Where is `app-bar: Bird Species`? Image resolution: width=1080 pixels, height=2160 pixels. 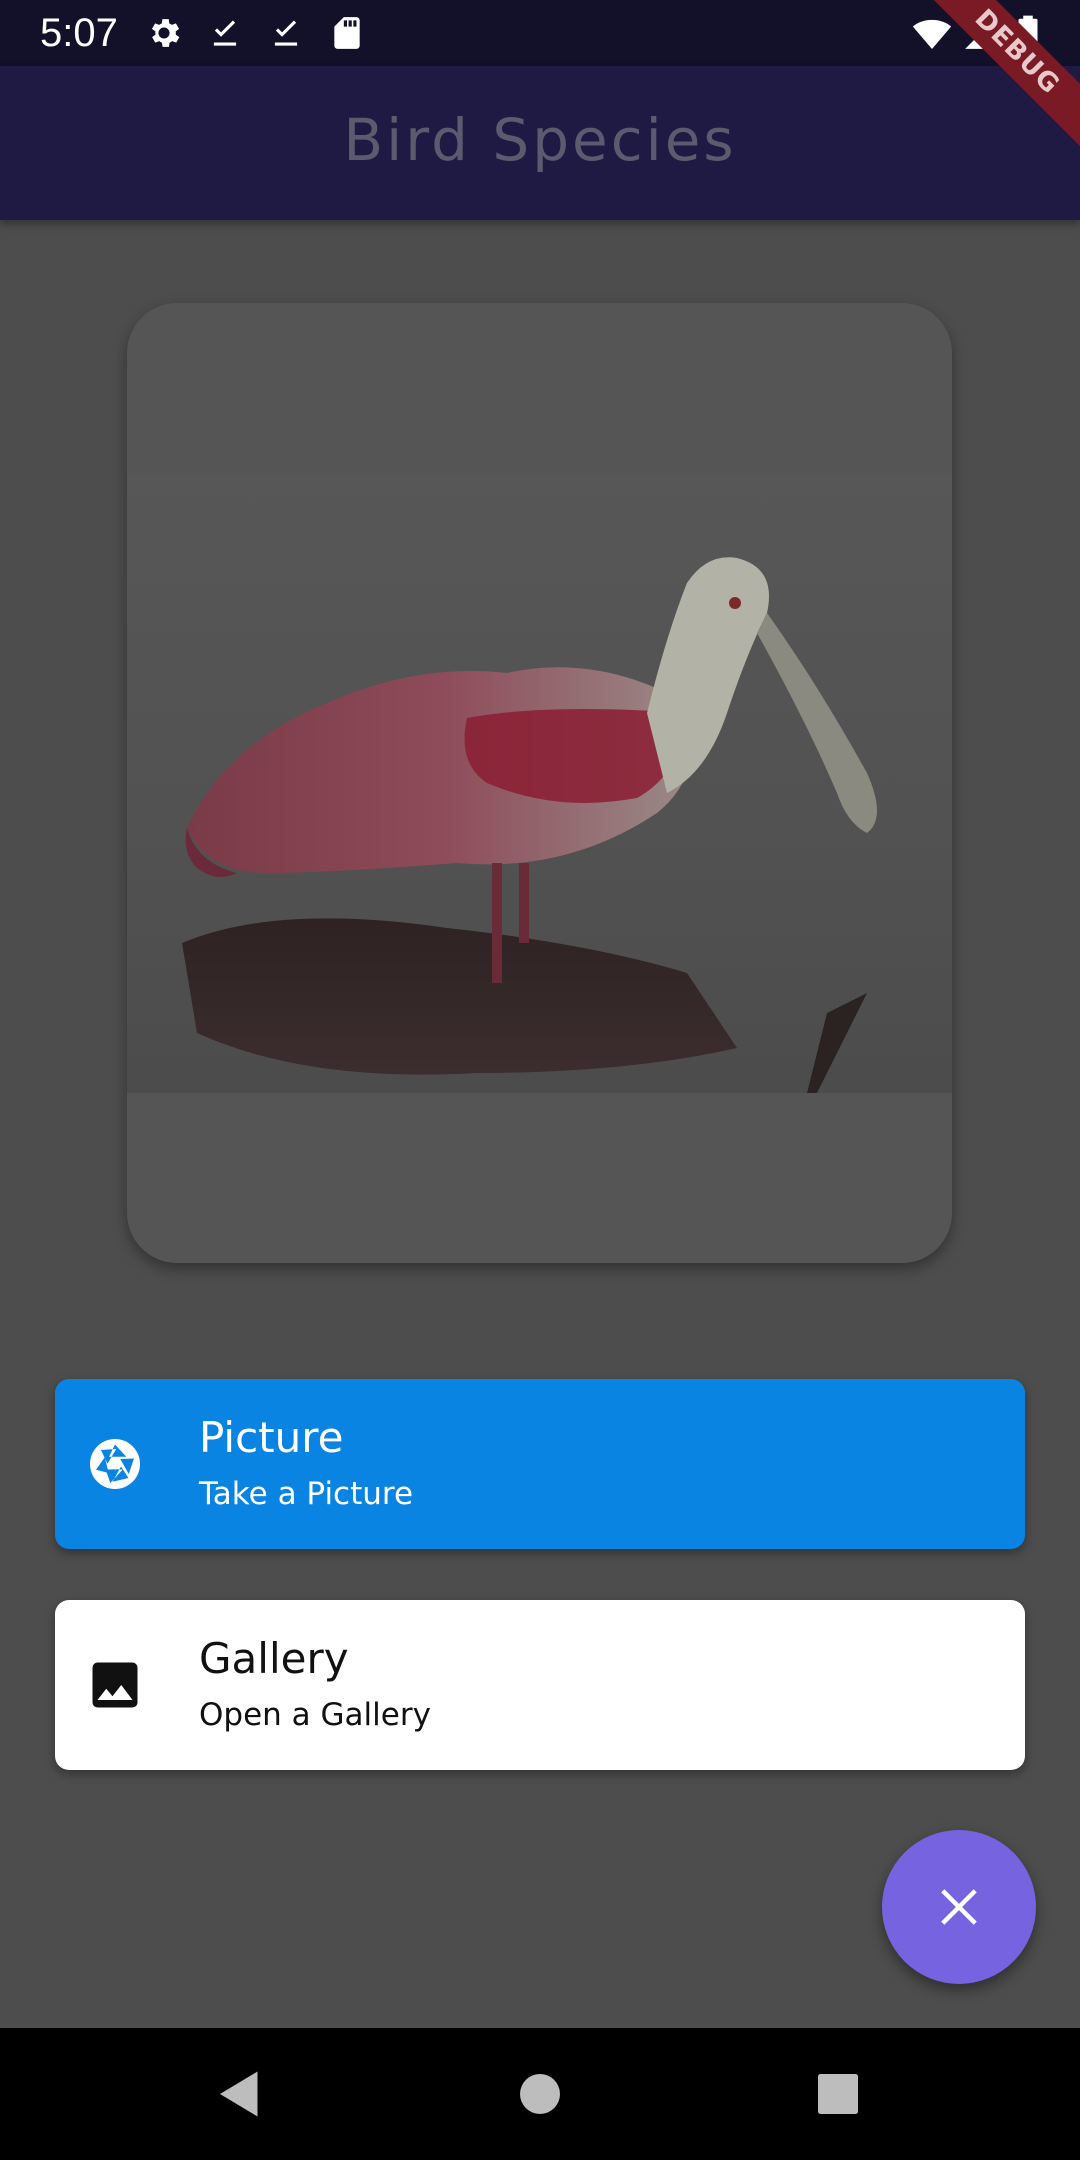
app-bar: Bird Species is located at coordinates (540, 143).